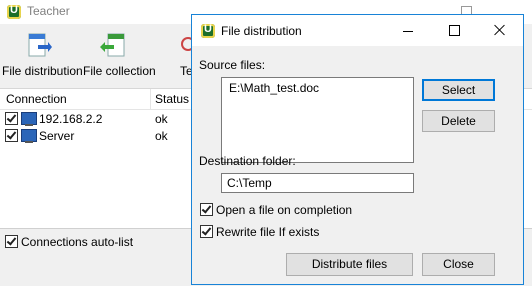  I want to click on connection-cell: Server, so click(57, 136).